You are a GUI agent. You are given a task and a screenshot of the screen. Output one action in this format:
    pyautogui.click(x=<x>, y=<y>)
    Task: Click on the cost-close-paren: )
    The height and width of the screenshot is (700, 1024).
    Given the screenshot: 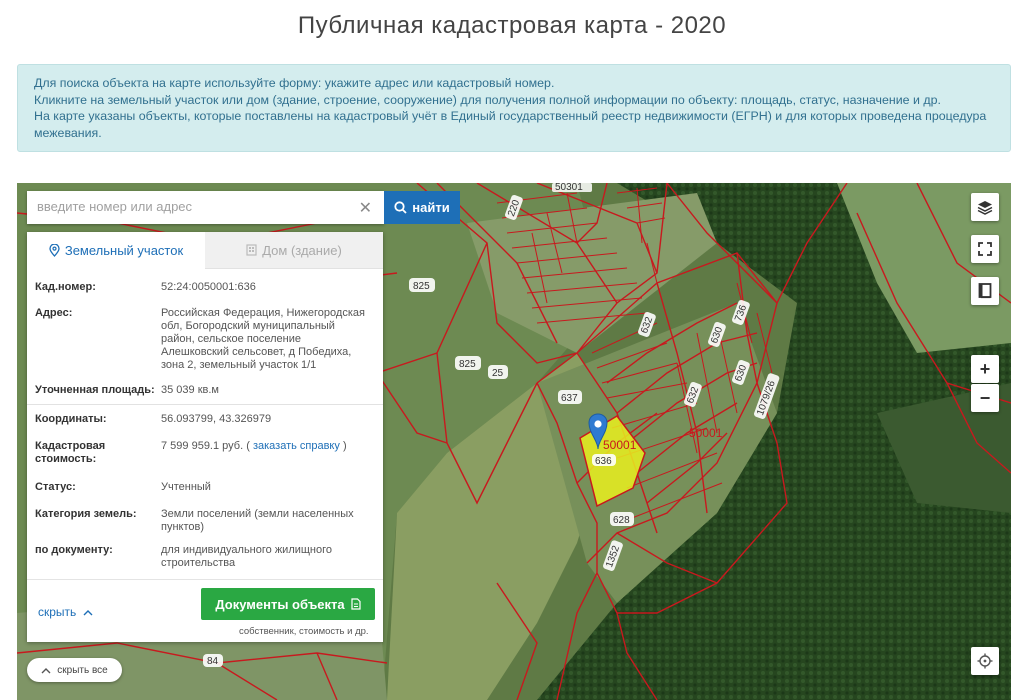 What is the action you would take?
    pyautogui.click(x=344, y=446)
    